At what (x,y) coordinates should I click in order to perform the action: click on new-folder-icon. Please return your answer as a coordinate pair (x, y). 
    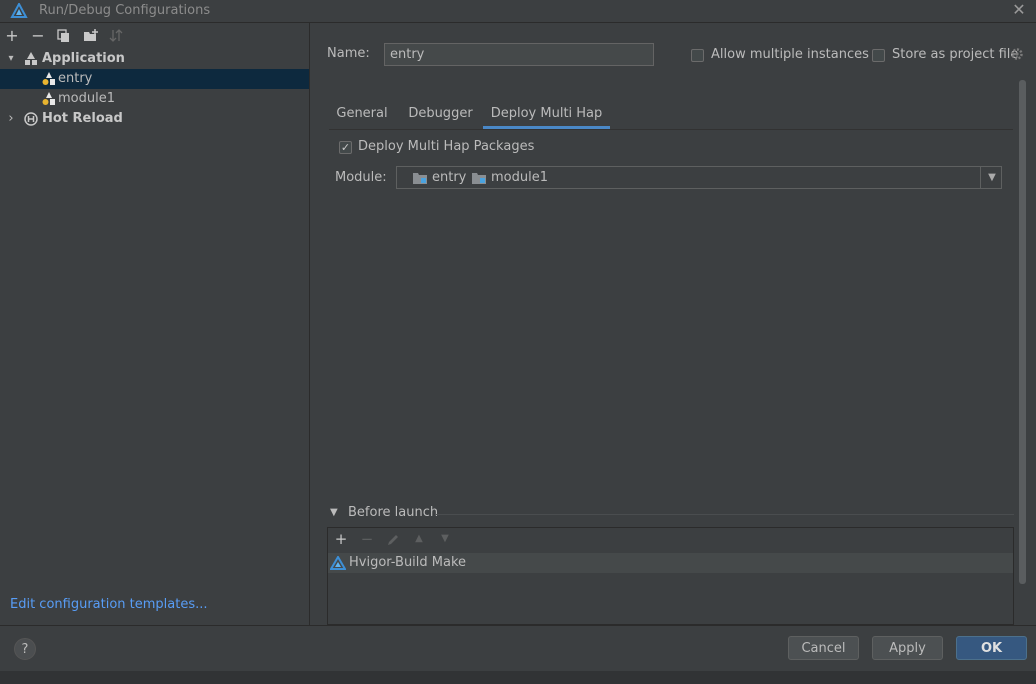
    Looking at the image, I should click on (91, 36).